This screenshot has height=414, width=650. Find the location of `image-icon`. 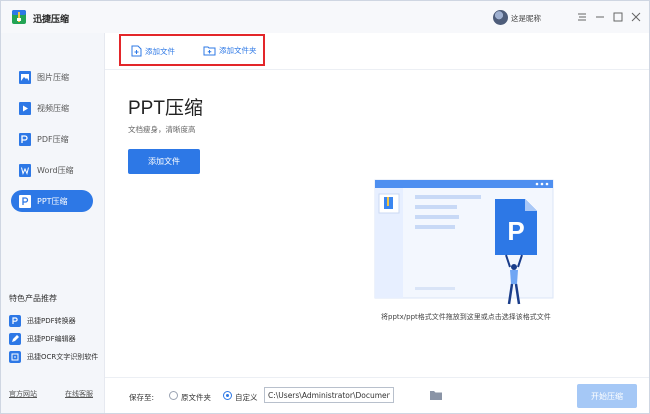

image-icon is located at coordinates (25, 77).